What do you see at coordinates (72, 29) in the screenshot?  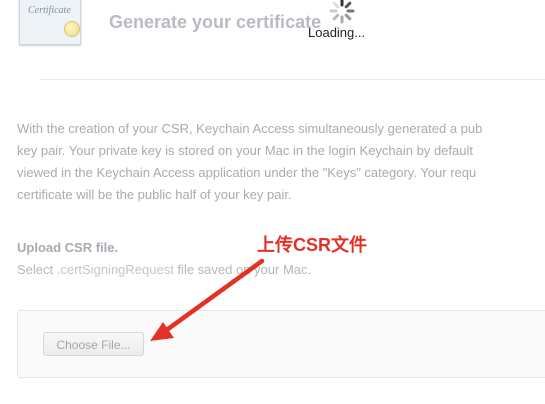 I see `seal-icon` at bounding box center [72, 29].